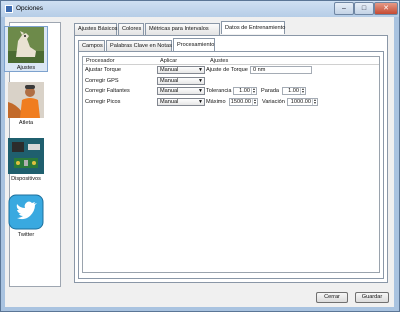 The image size is (400, 312). What do you see at coordinates (131, 29) in the screenshot?
I see `tab-colores: Colores` at bounding box center [131, 29].